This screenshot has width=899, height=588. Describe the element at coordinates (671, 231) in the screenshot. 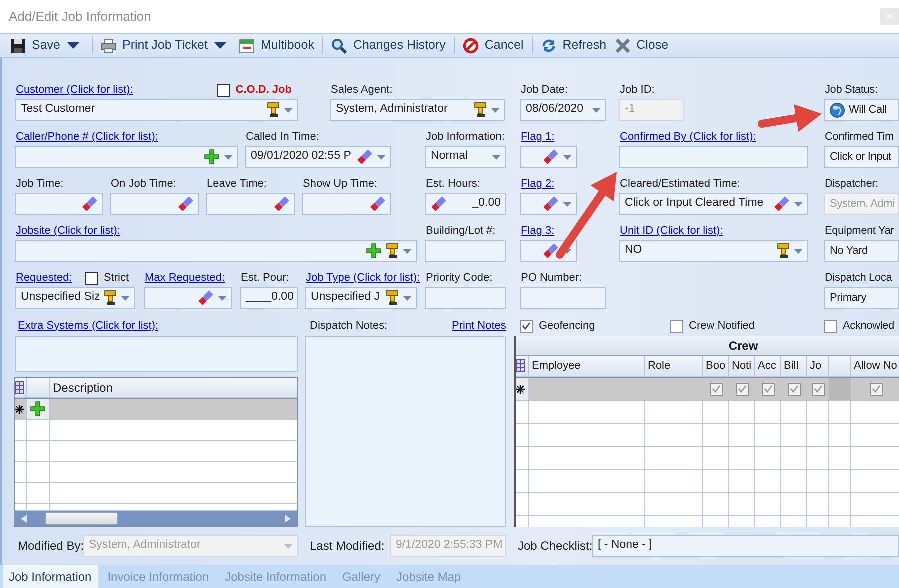

I see `link: Unit ID (Click for list):` at that location.